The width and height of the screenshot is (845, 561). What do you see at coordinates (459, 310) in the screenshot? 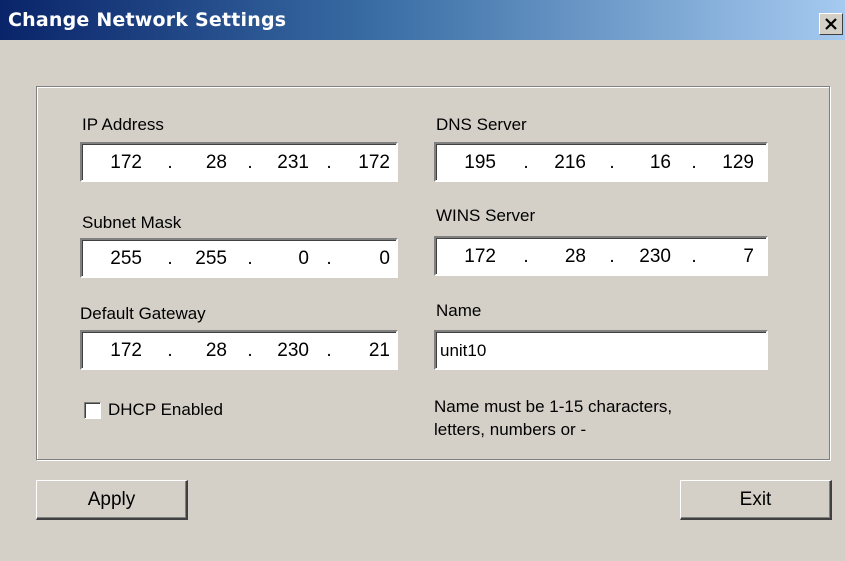
I see `name-label: Name` at bounding box center [459, 310].